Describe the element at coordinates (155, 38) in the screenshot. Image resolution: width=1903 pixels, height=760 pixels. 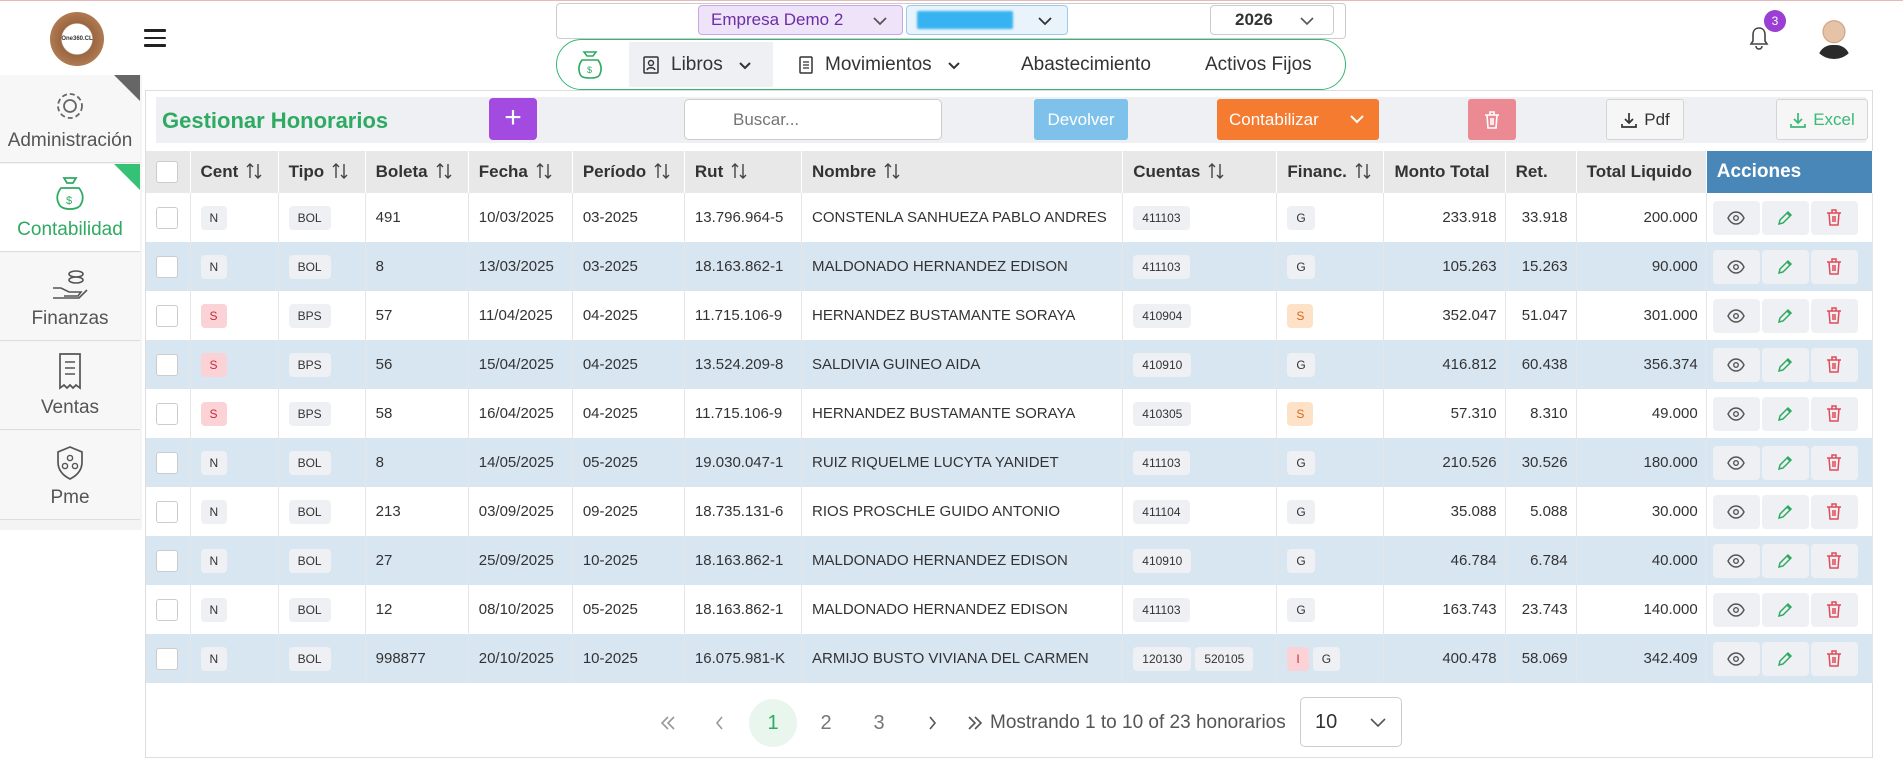
I see `hamburger-menu-icon` at that location.